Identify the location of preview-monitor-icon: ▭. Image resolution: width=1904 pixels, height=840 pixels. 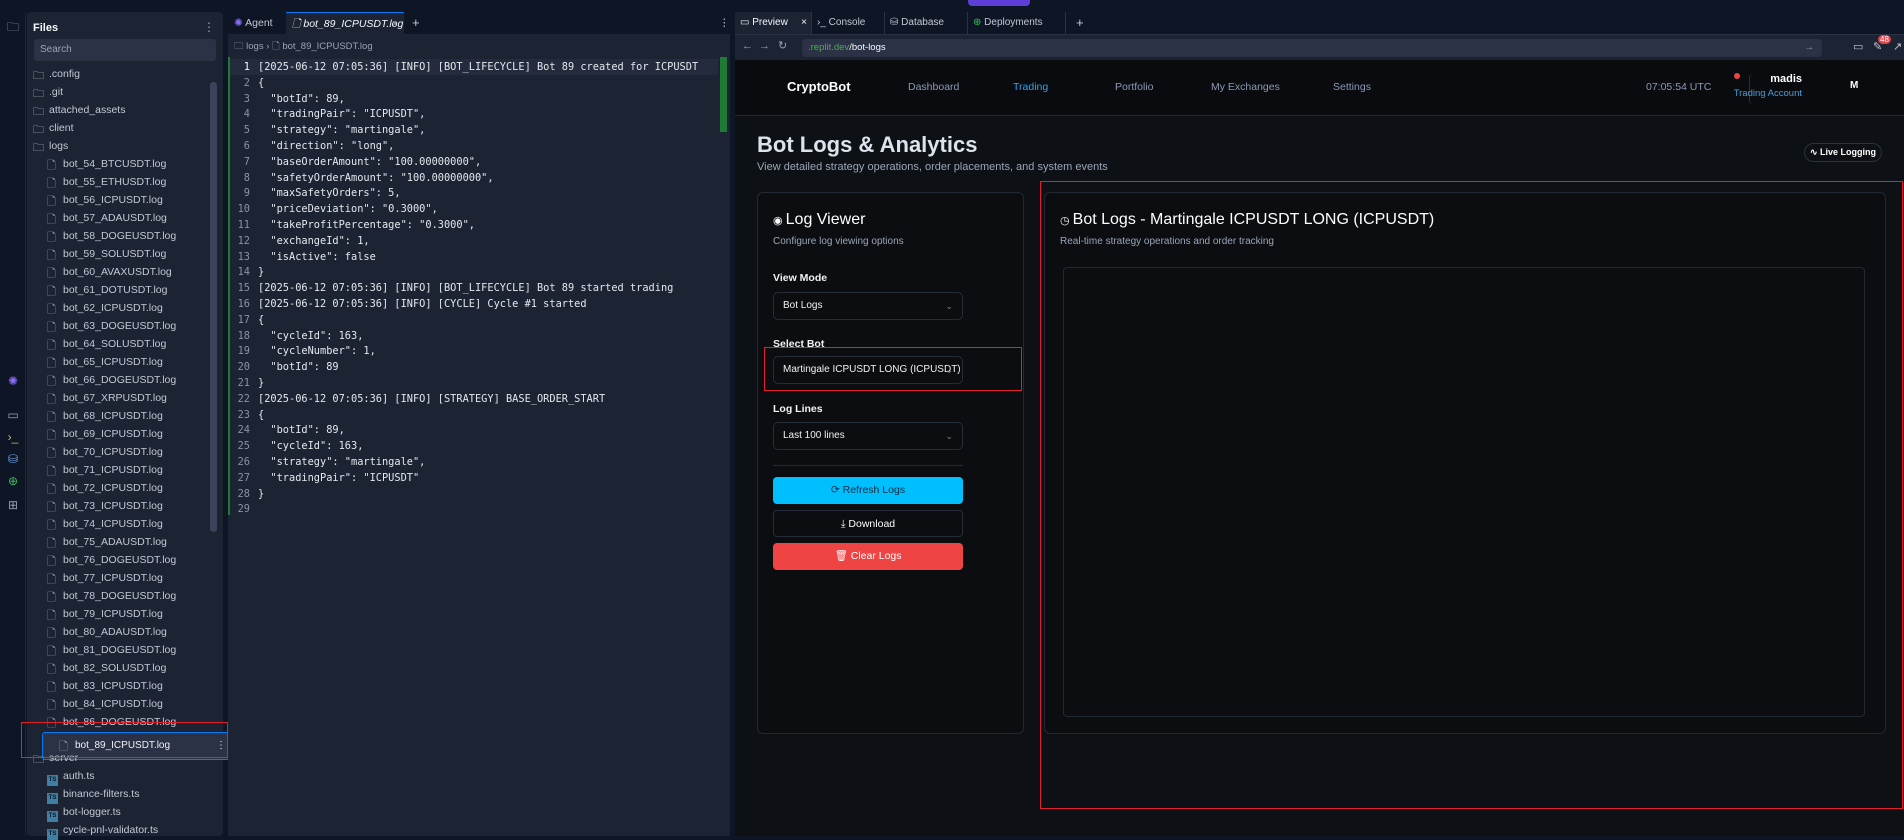
(13, 415).